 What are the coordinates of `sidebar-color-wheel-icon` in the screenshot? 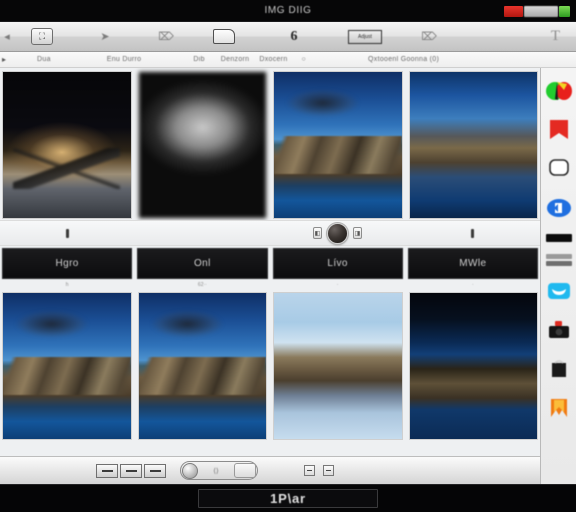 It's located at (558, 91).